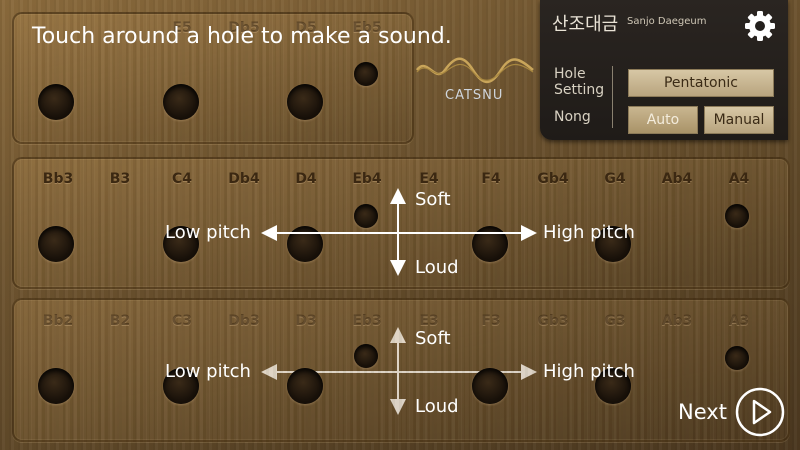 The width and height of the screenshot is (800, 450). Describe the element at coordinates (615, 321) in the screenshot. I see `note-label: G3` at that location.